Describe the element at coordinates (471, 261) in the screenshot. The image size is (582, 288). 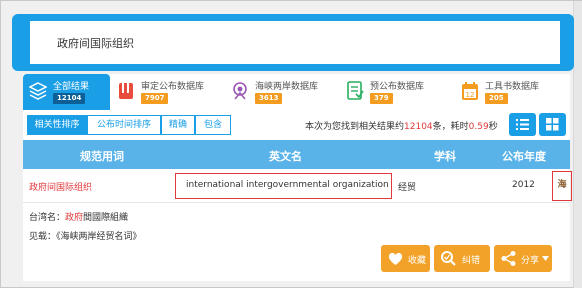
I see `correction-label: 纠错` at that location.